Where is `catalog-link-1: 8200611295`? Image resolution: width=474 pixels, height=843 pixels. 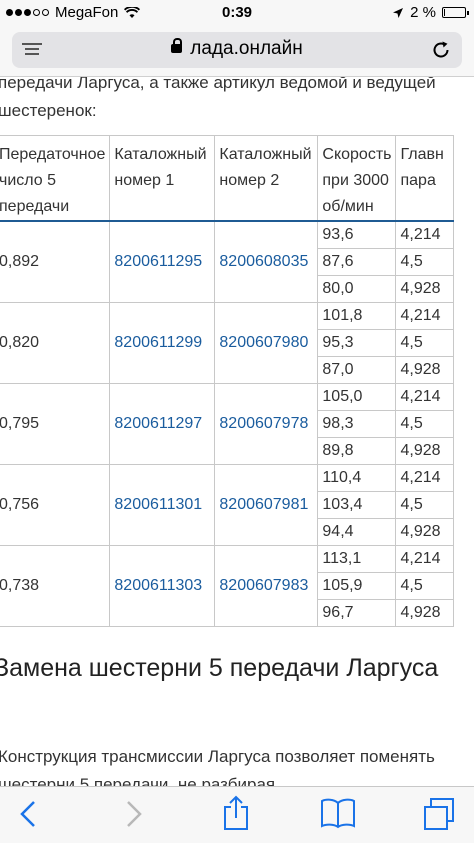
catalog-link-1: 8200611295 is located at coordinates (162, 261).